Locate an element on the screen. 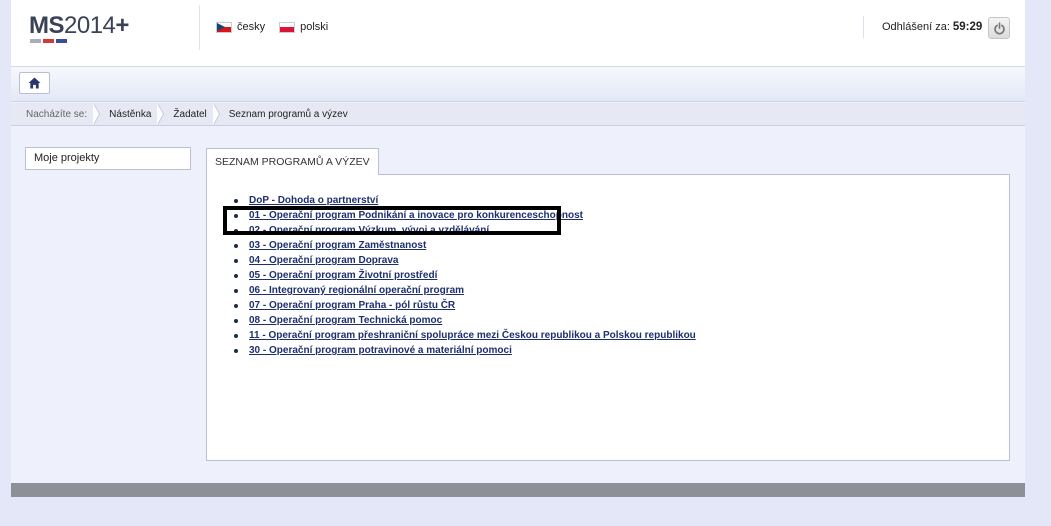  lang-polish: polski is located at coordinates (303, 27).